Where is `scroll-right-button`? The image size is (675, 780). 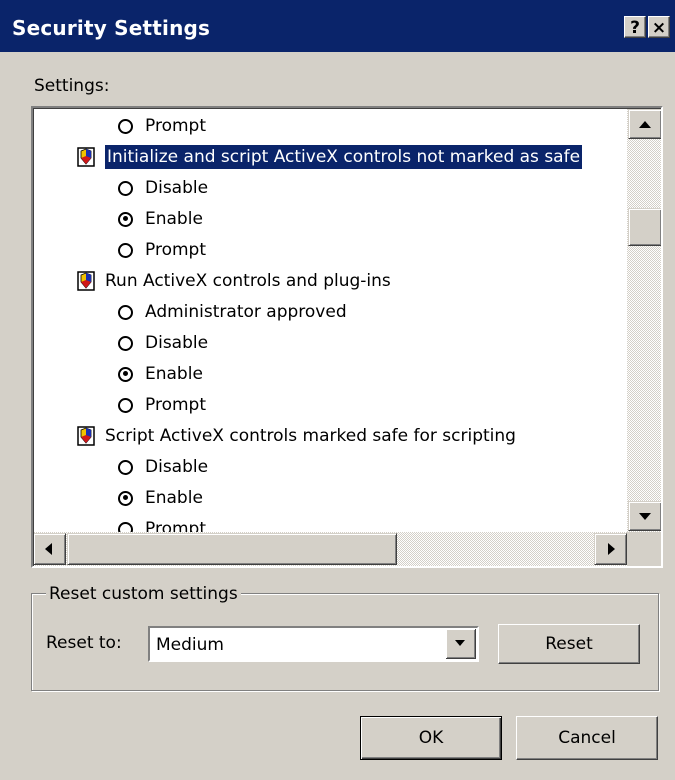
scroll-right-button is located at coordinates (610, 549).